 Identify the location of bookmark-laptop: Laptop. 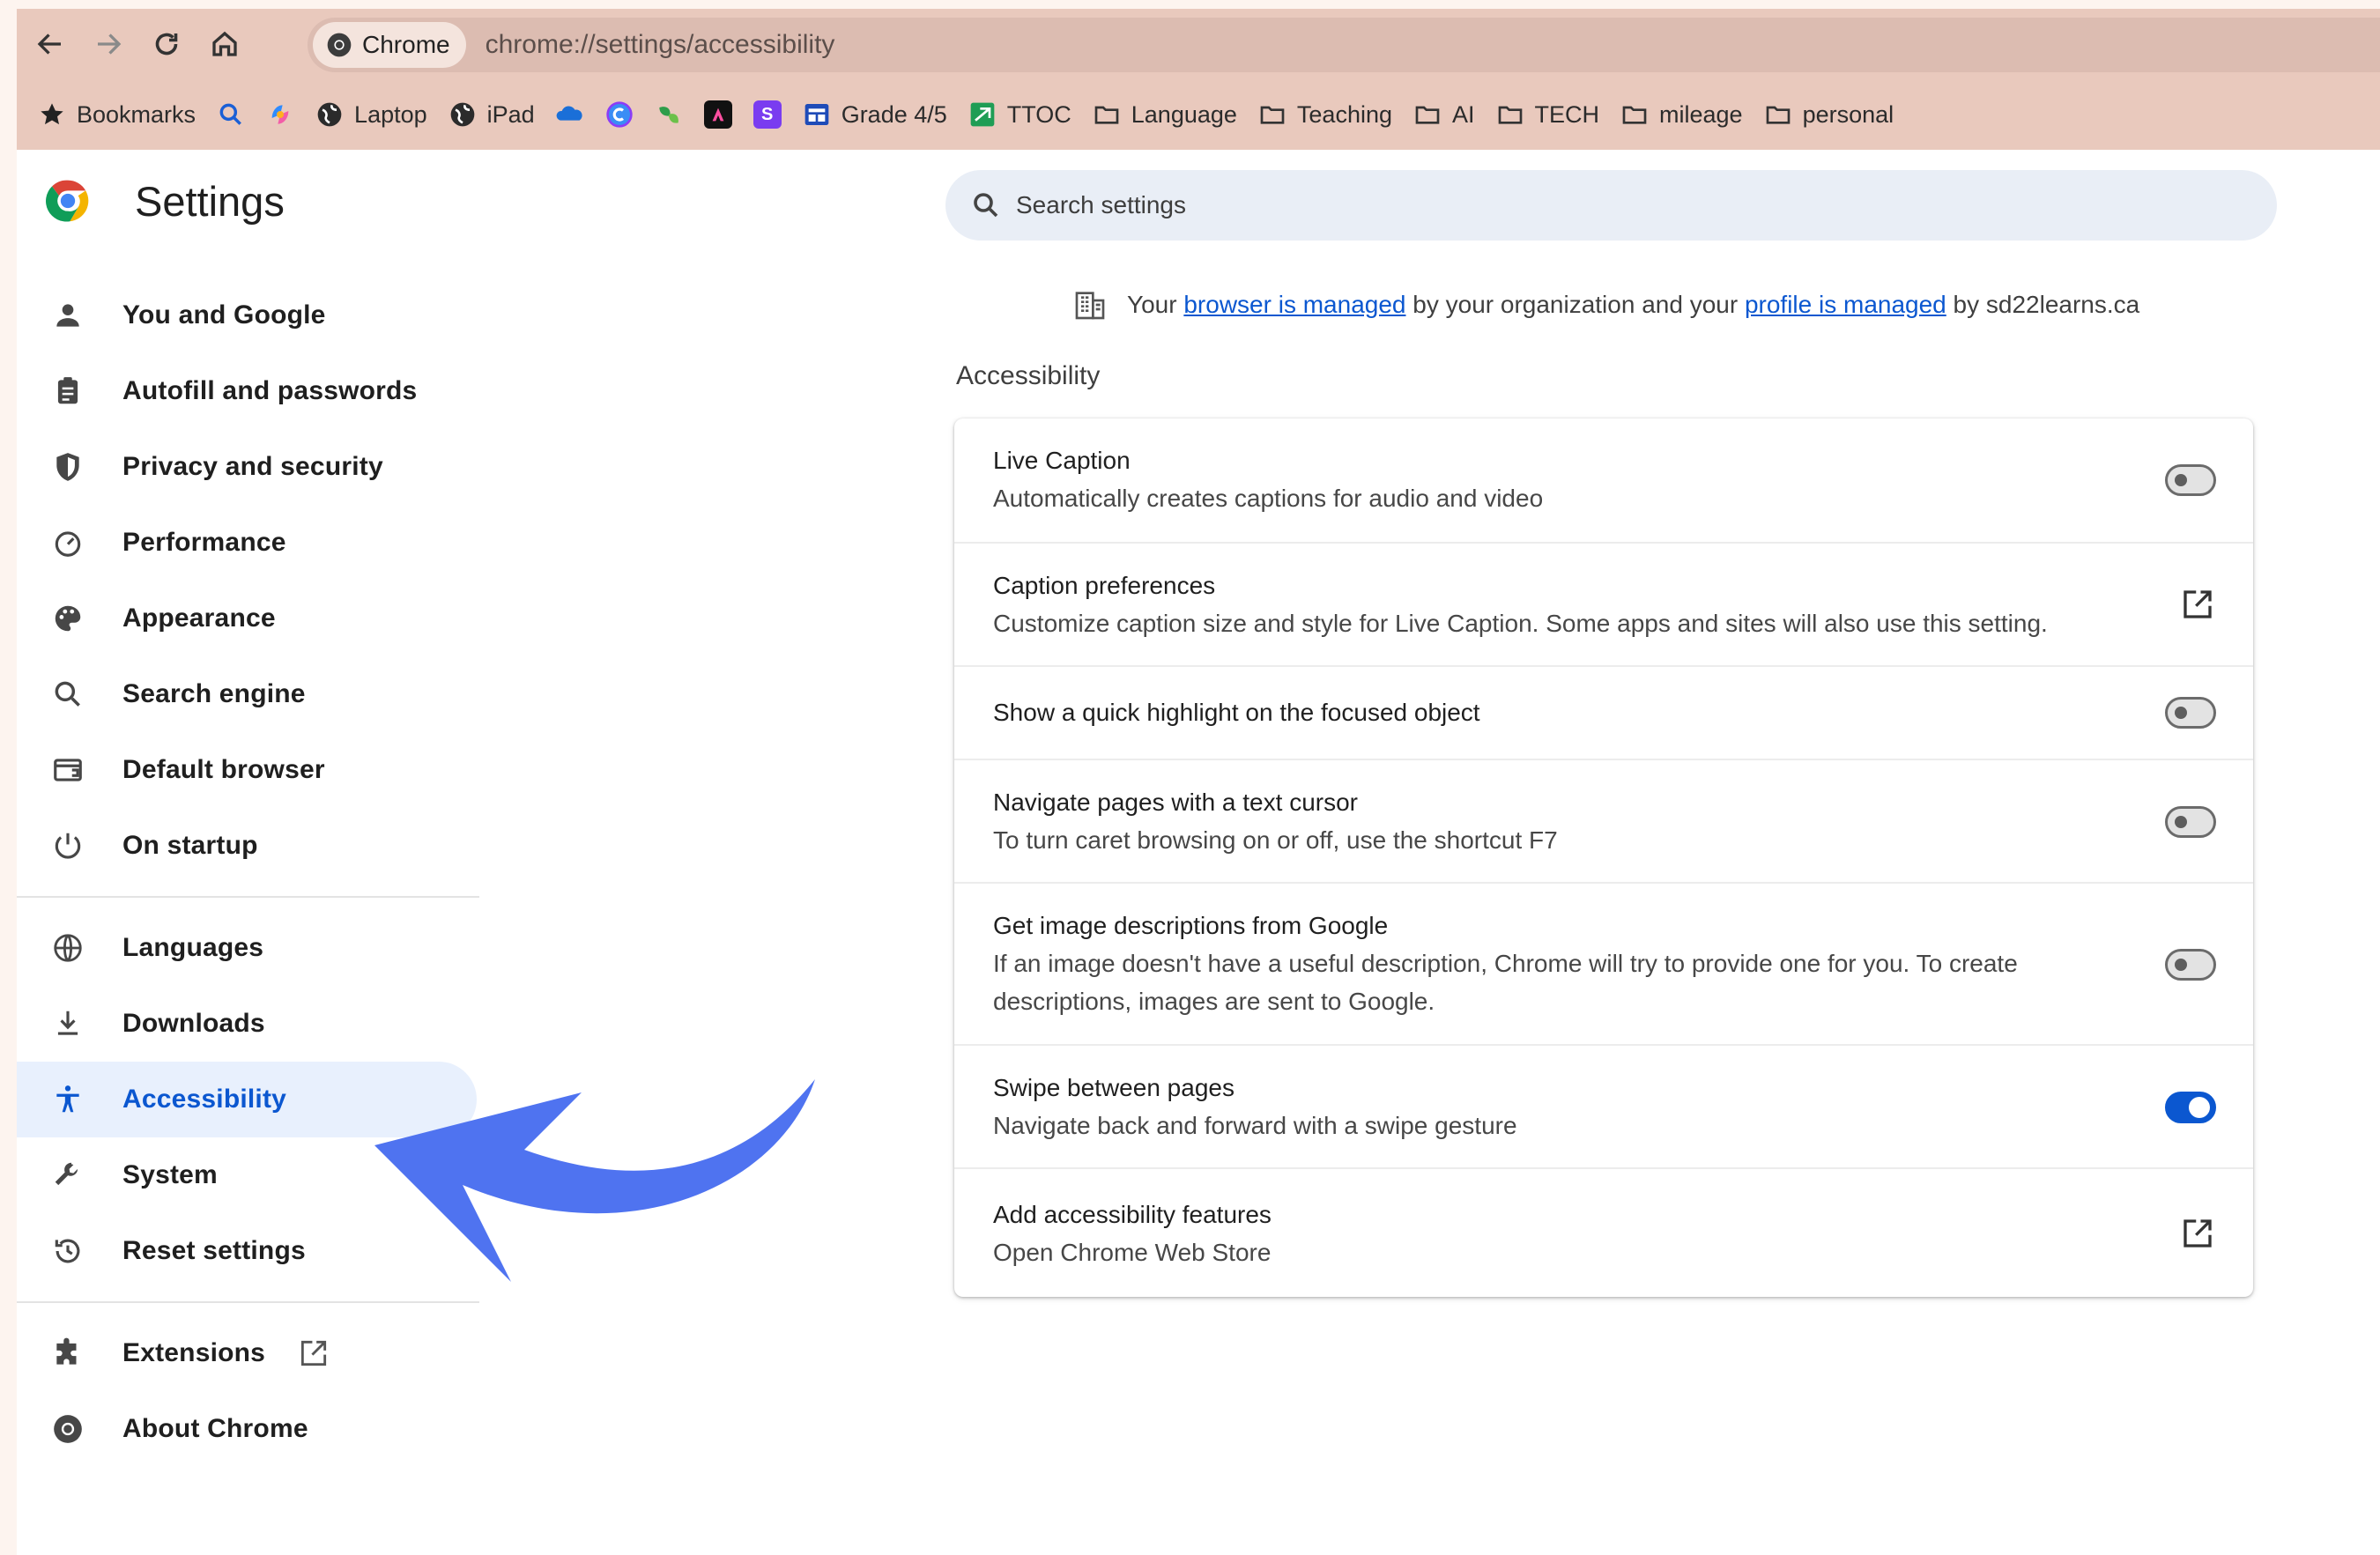
(371, 115).